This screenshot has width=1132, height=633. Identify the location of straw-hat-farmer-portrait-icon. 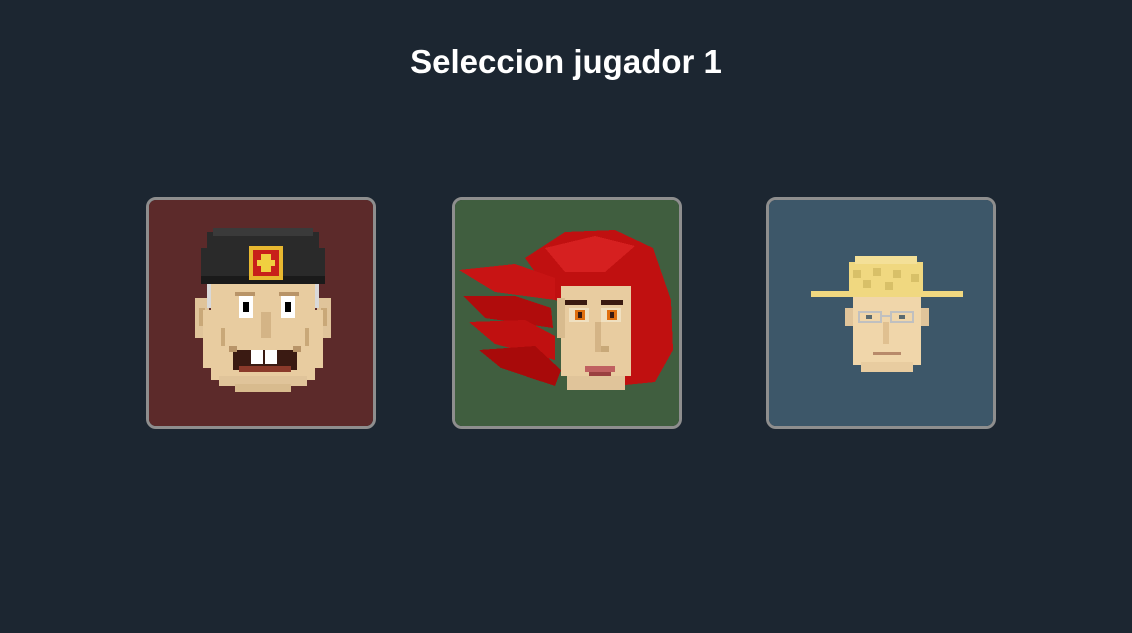
(881, 313).